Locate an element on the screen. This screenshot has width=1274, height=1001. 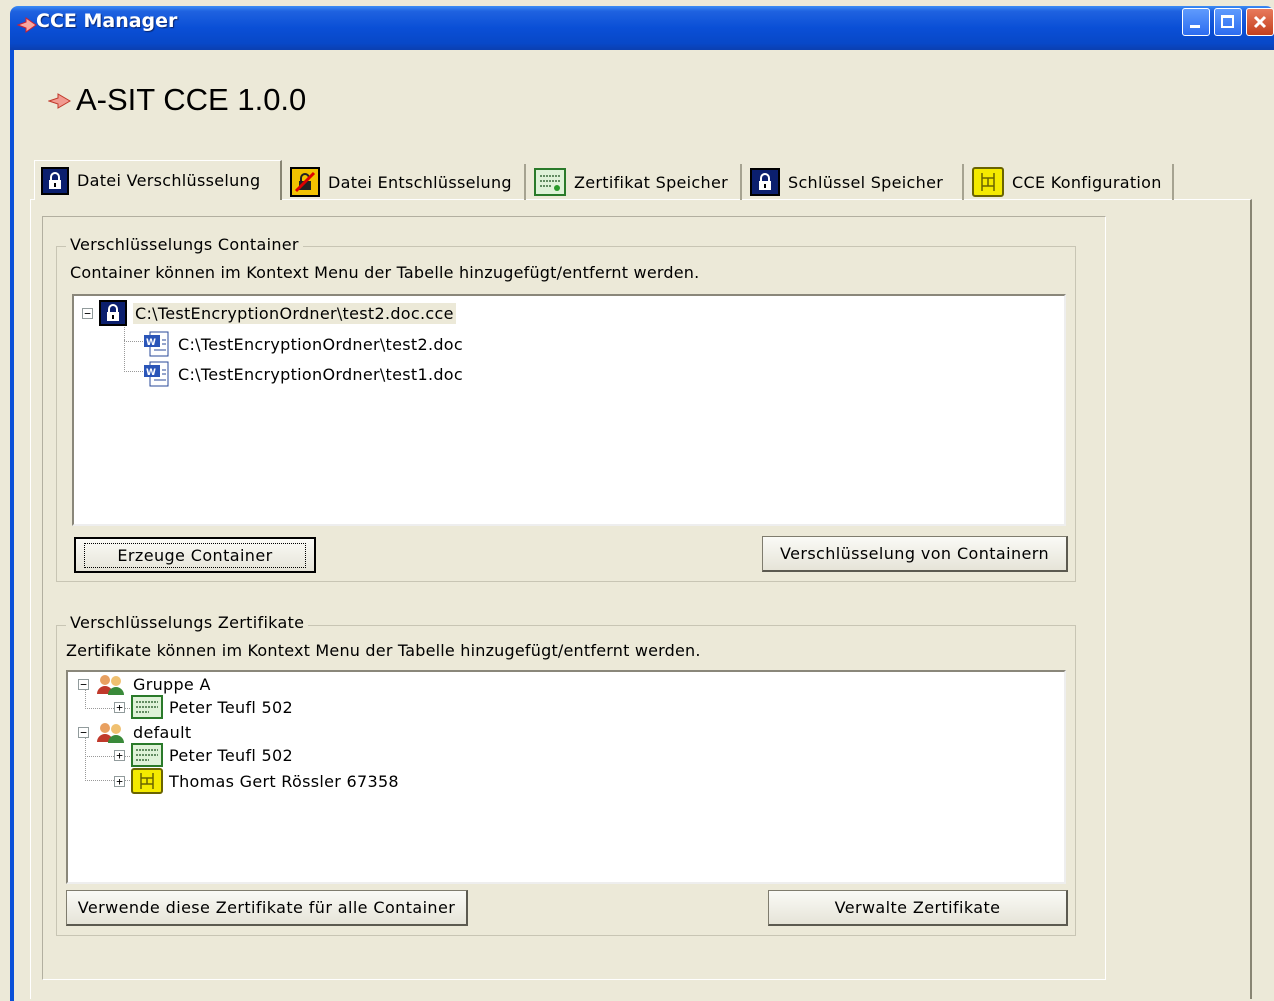
tree-node-container: − C:\TestEncryptionOrdner\test2.doc.cce is located at coordinates (269, 313).